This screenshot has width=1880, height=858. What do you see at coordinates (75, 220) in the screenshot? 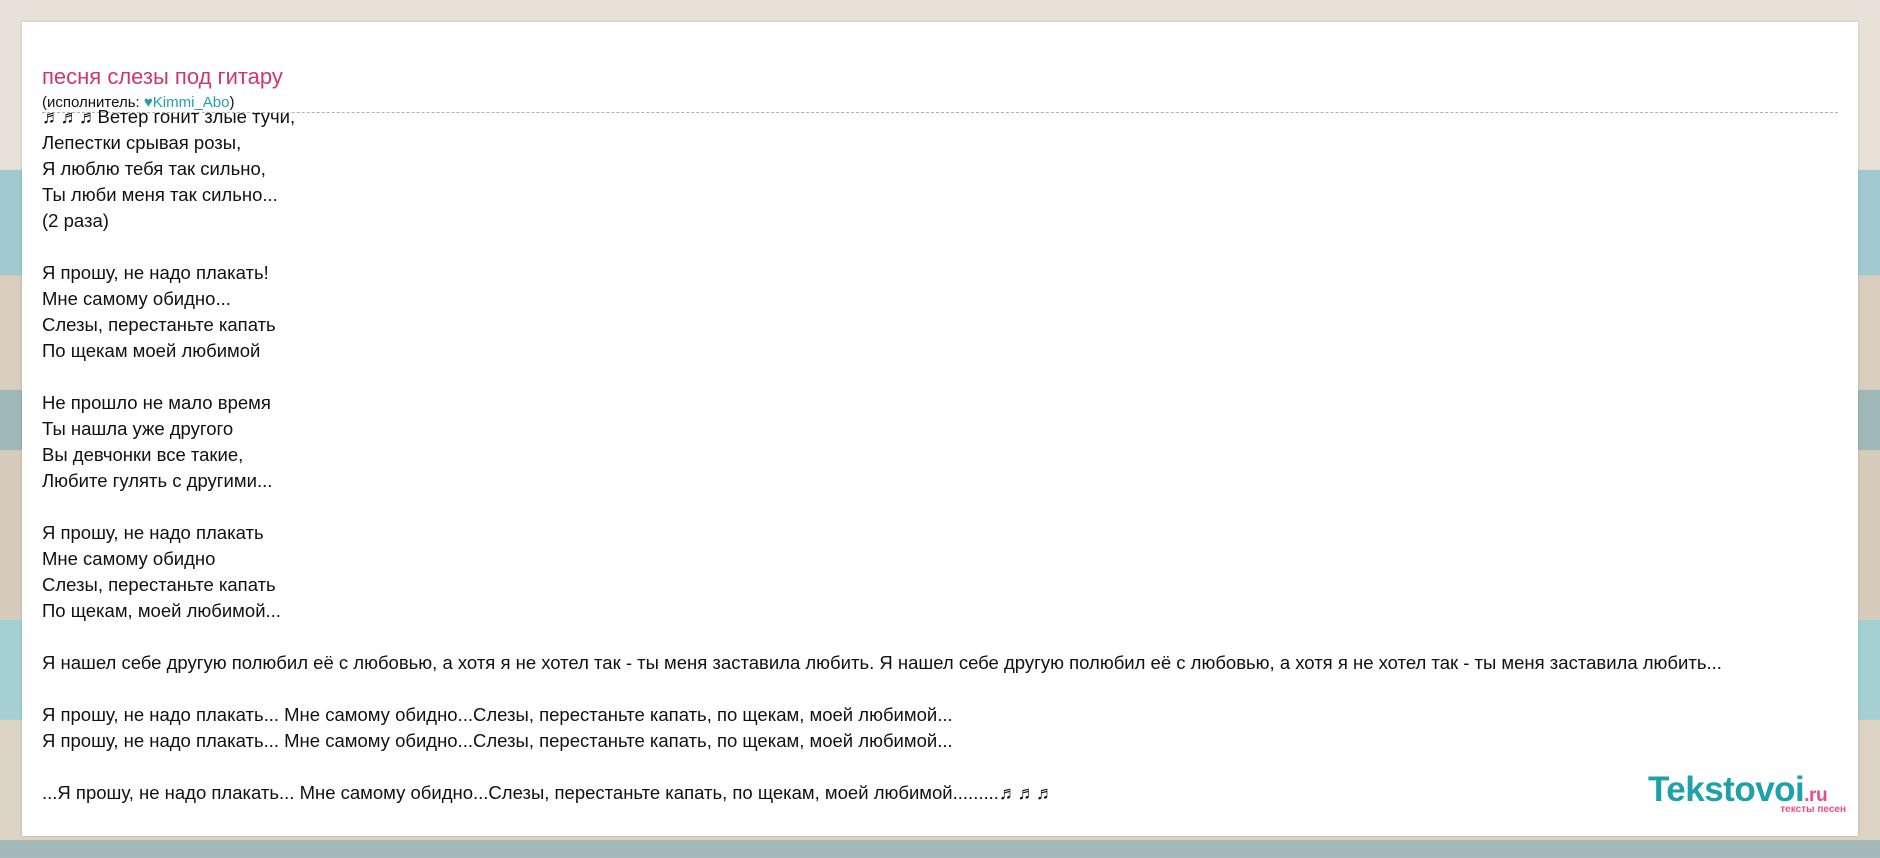
I see `lyric-line: (2 раза)` at bounding box center [75, 220].